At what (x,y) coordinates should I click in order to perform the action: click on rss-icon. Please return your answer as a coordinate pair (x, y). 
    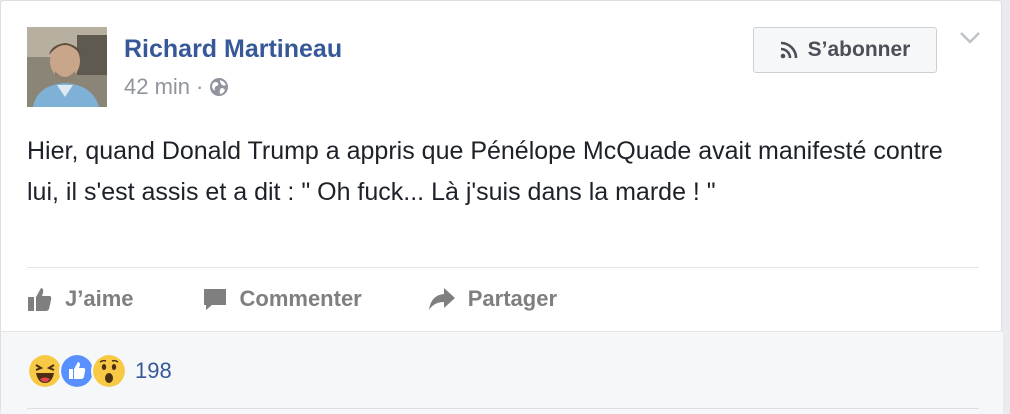
    Looking at the image, I should click on (788, 50).